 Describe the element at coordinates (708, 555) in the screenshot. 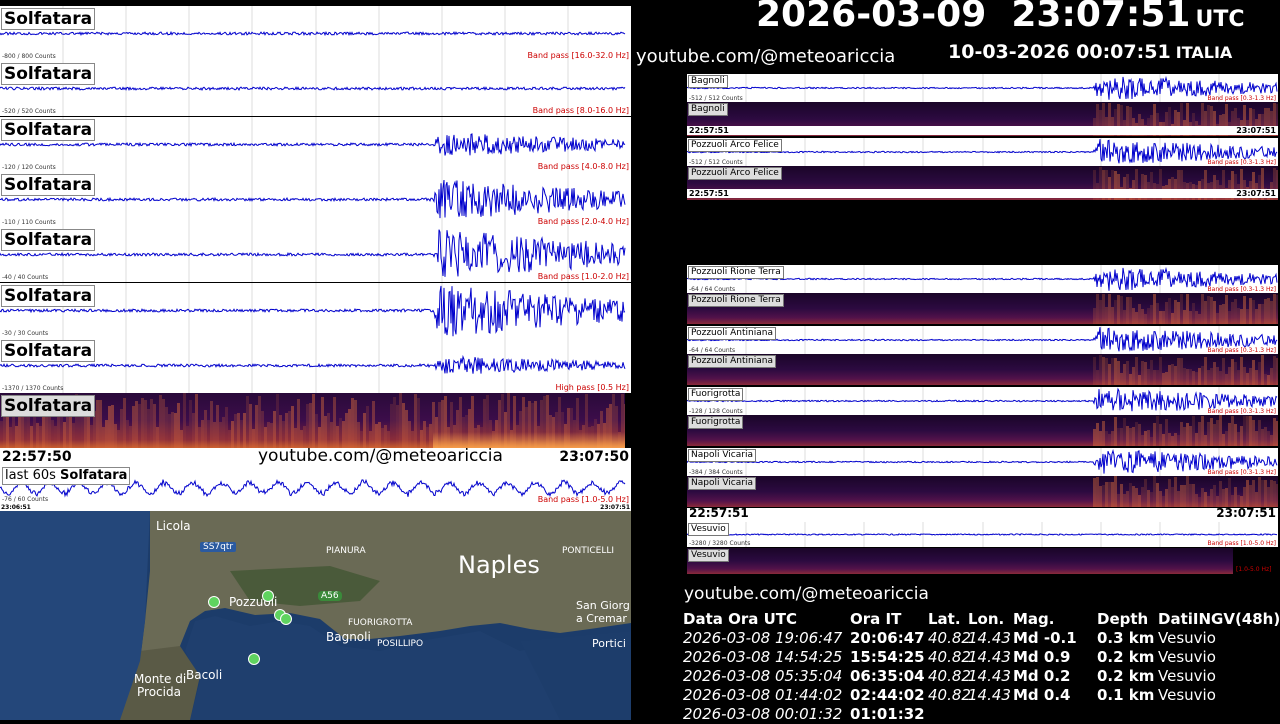

I see `vesuvio-spec-title: Vesuvio` at that location.